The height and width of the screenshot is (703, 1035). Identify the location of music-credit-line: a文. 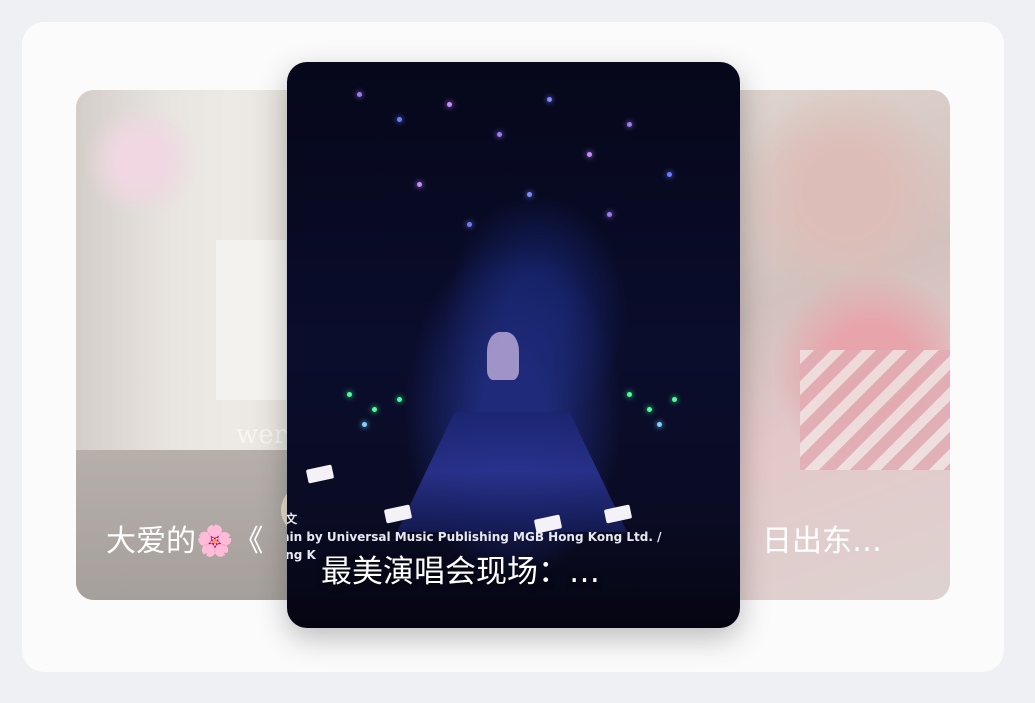
(292, 519).